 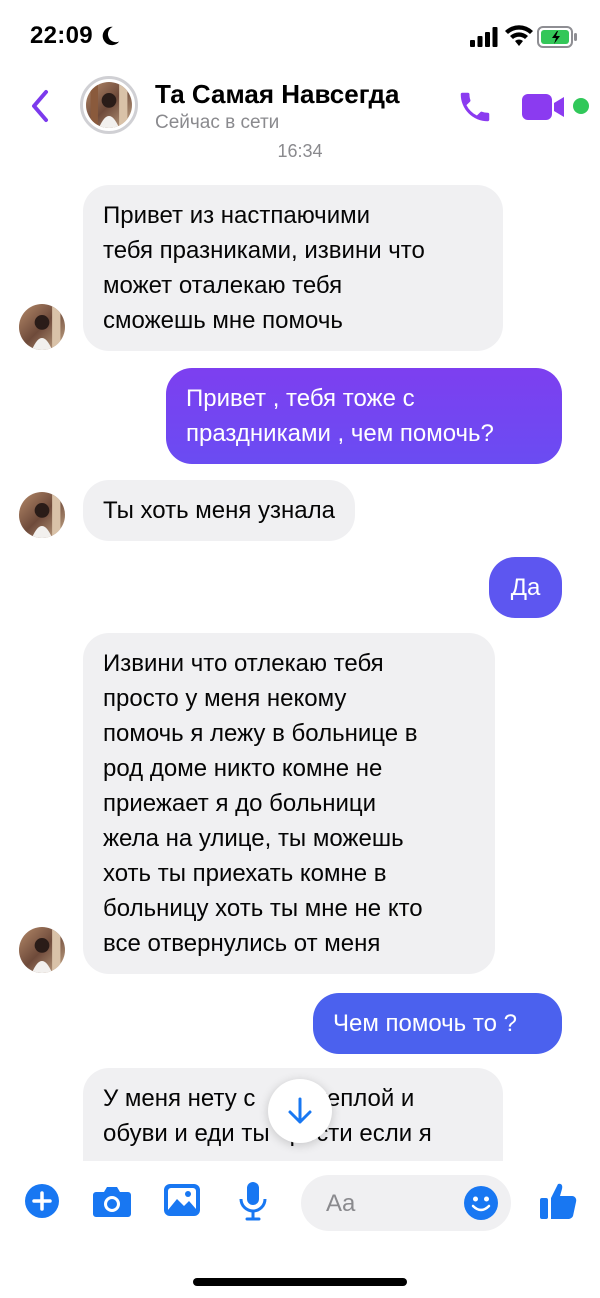 What do you see at coordinates (240, 803) in the screenshot?
I see `message-line: приежает я до больници` at bounding box center [240, 803].